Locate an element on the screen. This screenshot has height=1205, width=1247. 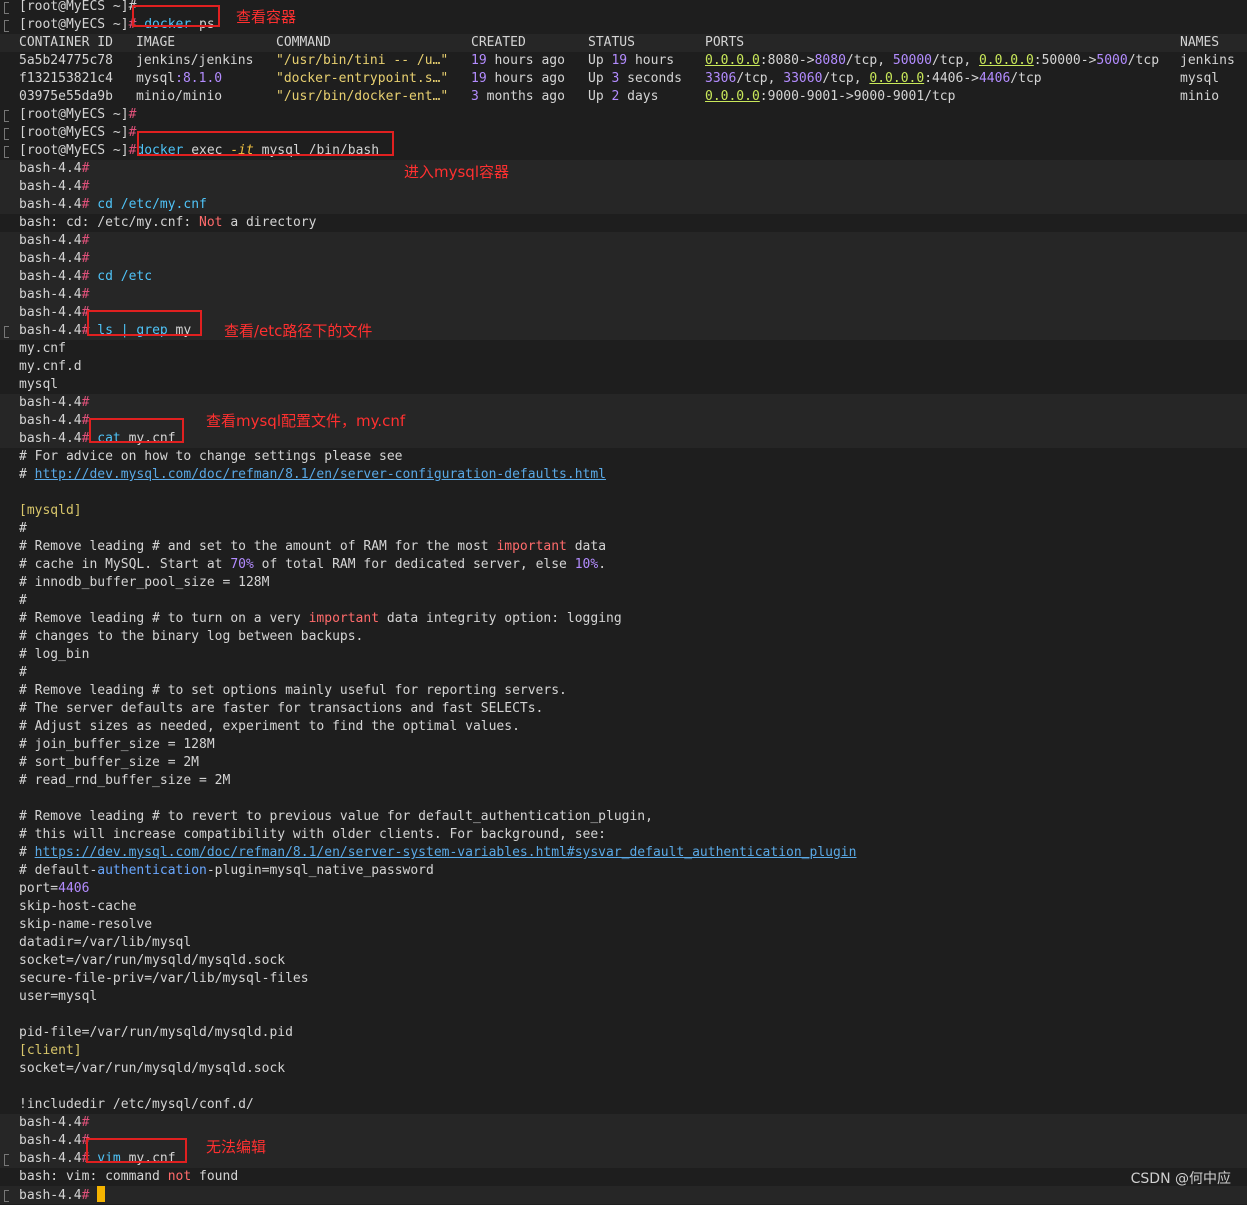
port-segment: 33060 is located at coordinates (803, 78).